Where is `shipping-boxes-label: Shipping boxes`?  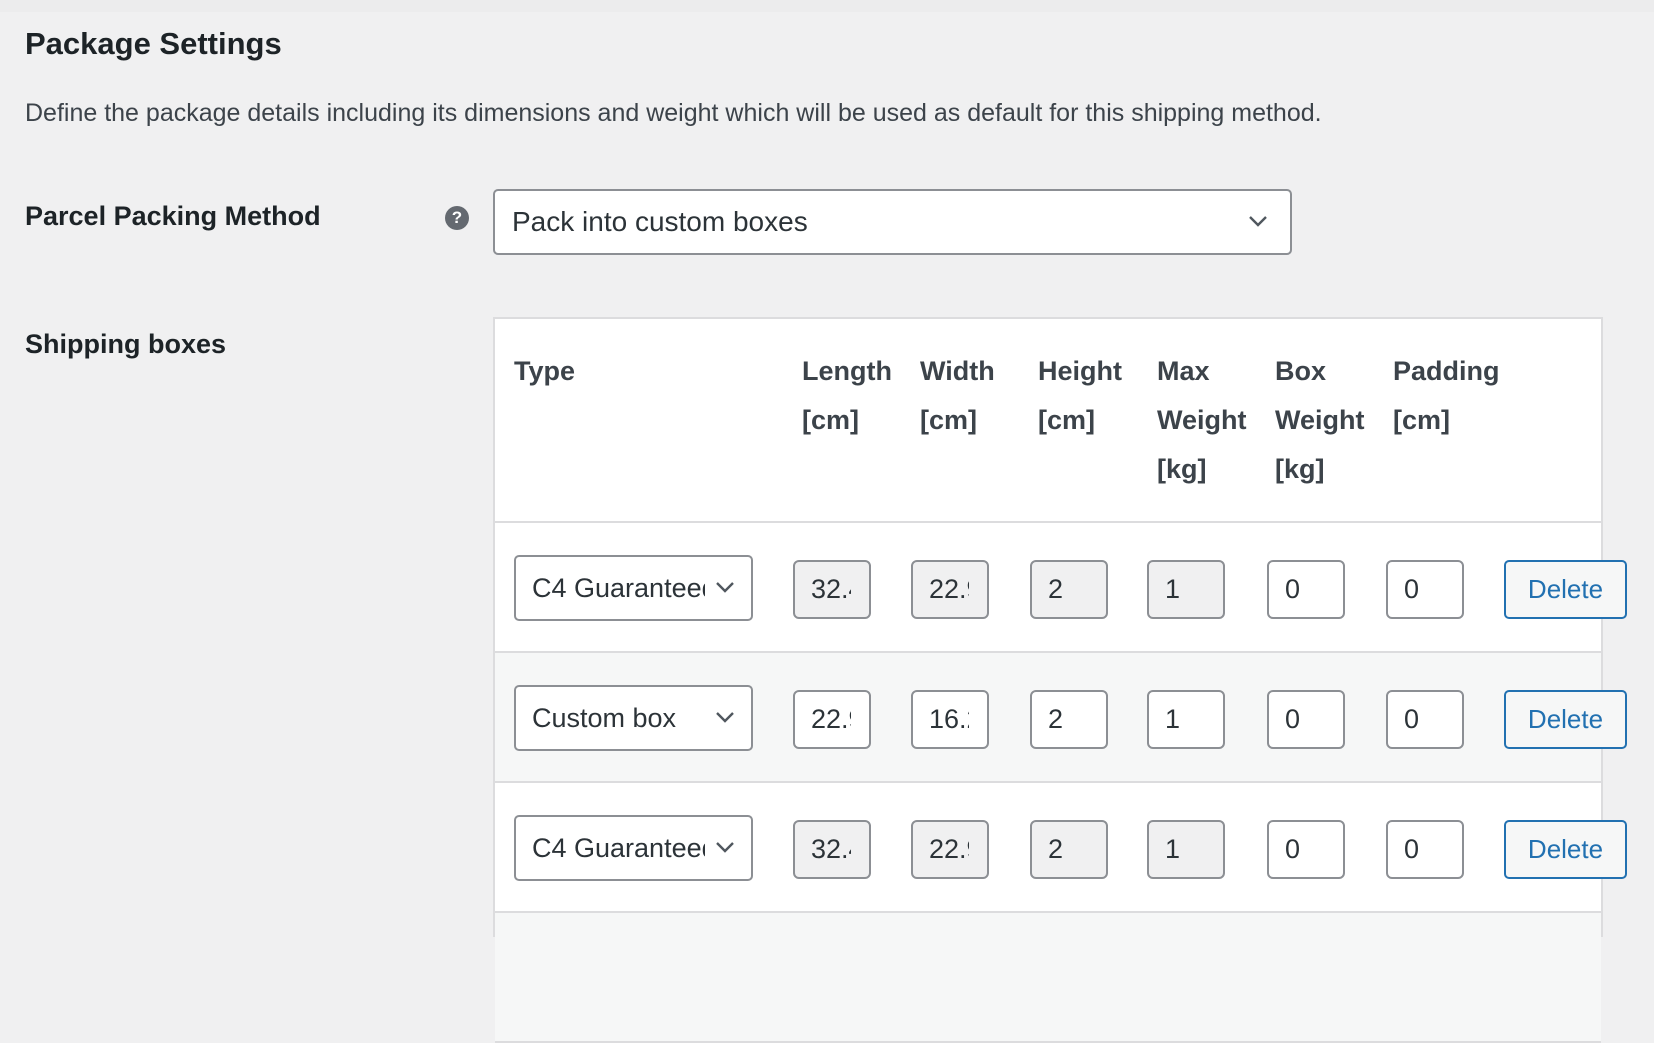 shipping-boxes-label: Shipping boxes is located at coordinates (126, 344).